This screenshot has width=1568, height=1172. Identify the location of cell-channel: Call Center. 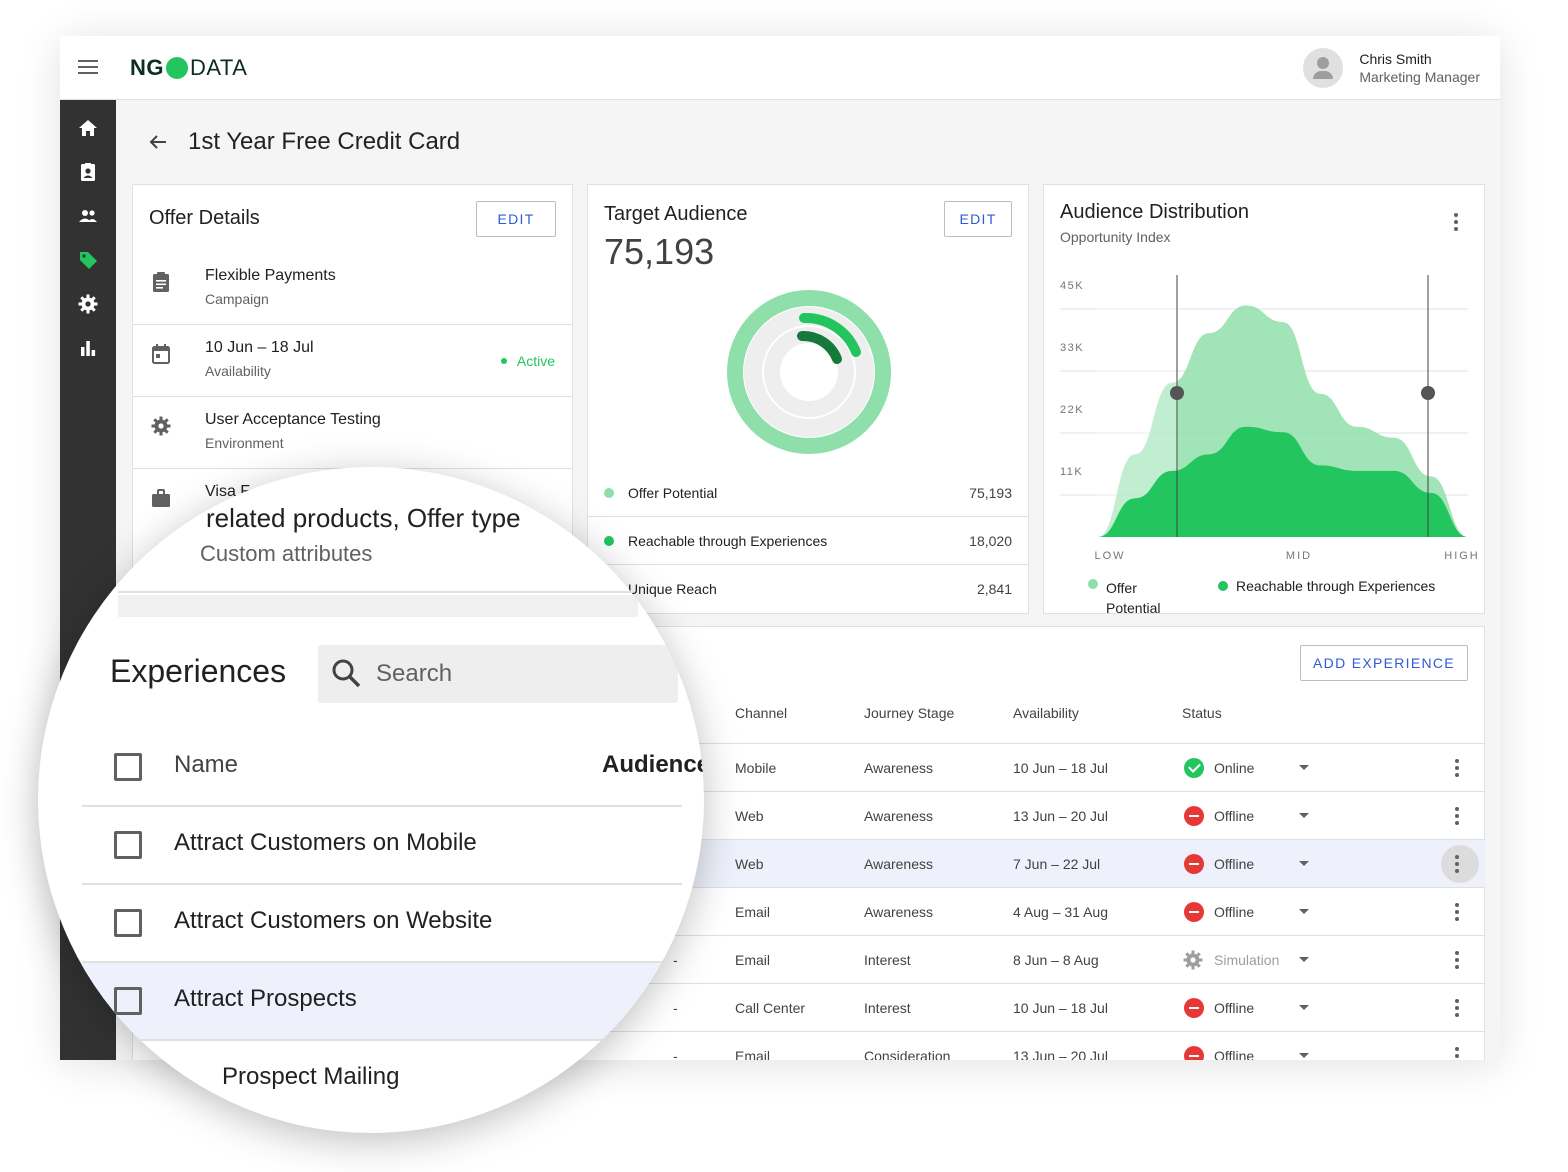
(770, 1008).